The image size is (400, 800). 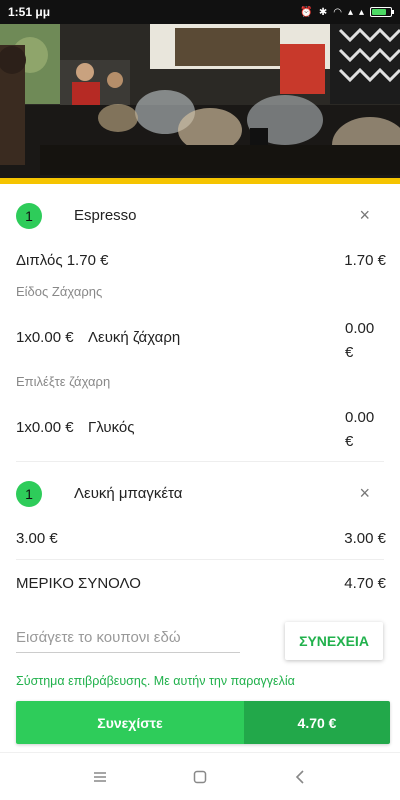 I want to click on battery-icon, so click(x=382, y=12).